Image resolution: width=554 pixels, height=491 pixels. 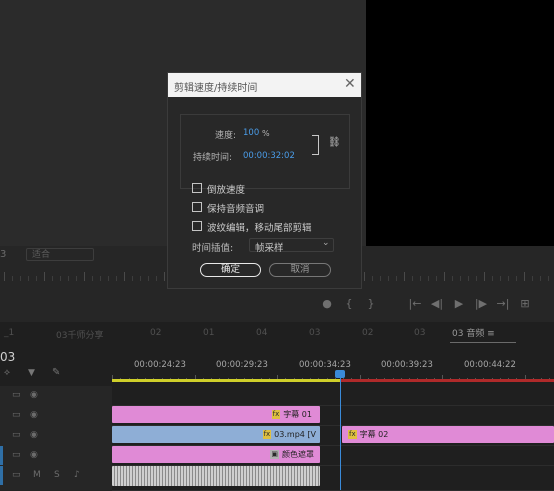 I want to click on marker-icon: ▼, so click(x=31, y=373).